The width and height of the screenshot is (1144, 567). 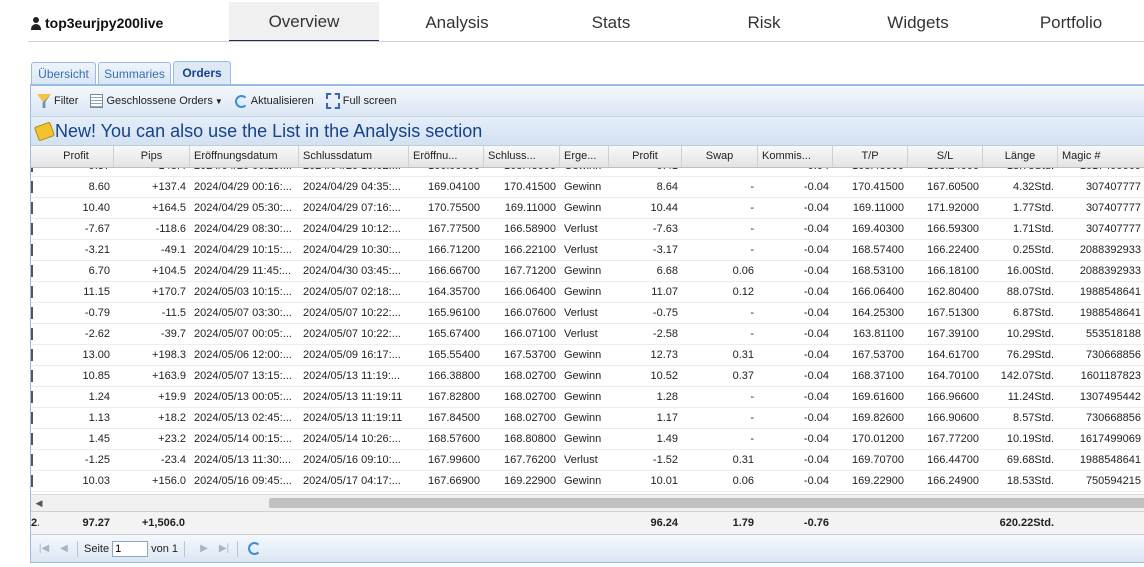 I want to click on cell-profit-net: 1.28, so click(x=667, y=397).